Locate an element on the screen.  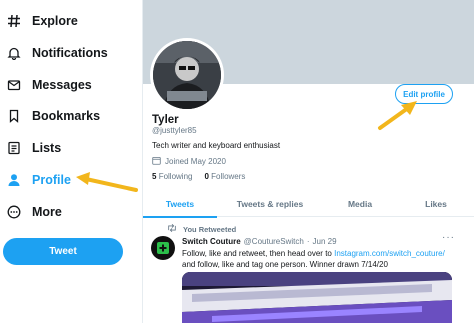
avatar is located at coordinates (187, 75).